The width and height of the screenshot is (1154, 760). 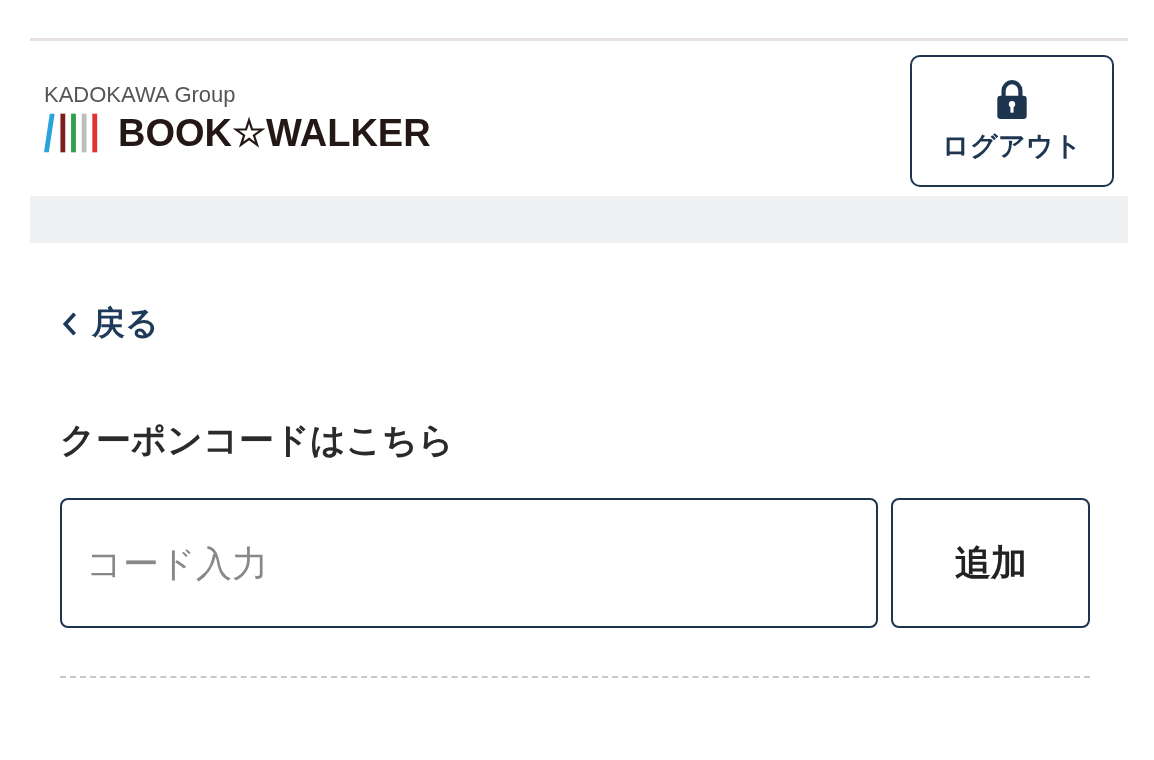 What do you see at coordinates (1012, 121) in the screenshot?
I see `logout-button: ログアウト` at bounding box center [1012, 121].